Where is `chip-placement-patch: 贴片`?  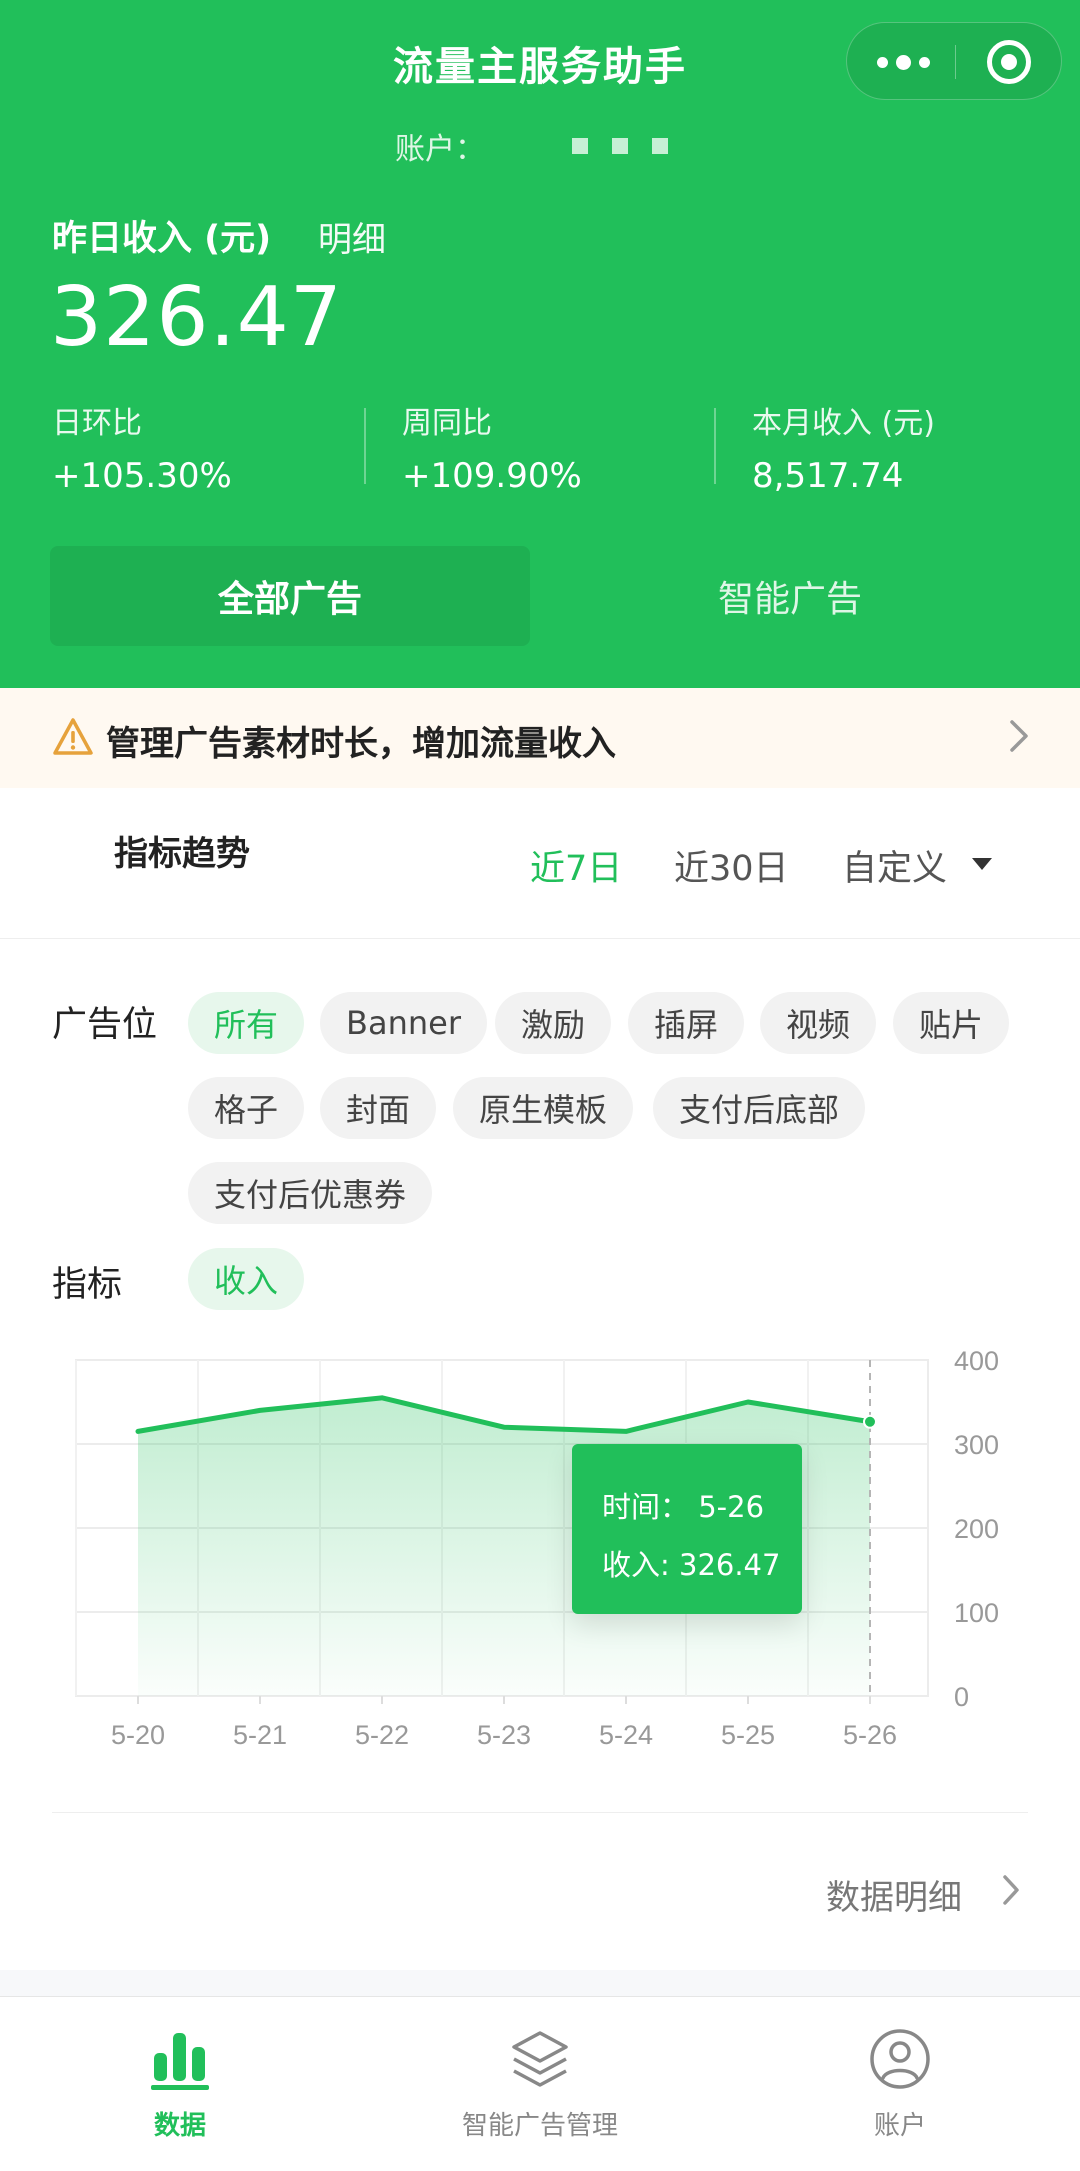
chip-placement-patch: 贴片 is located at coordinates (951, 1023).